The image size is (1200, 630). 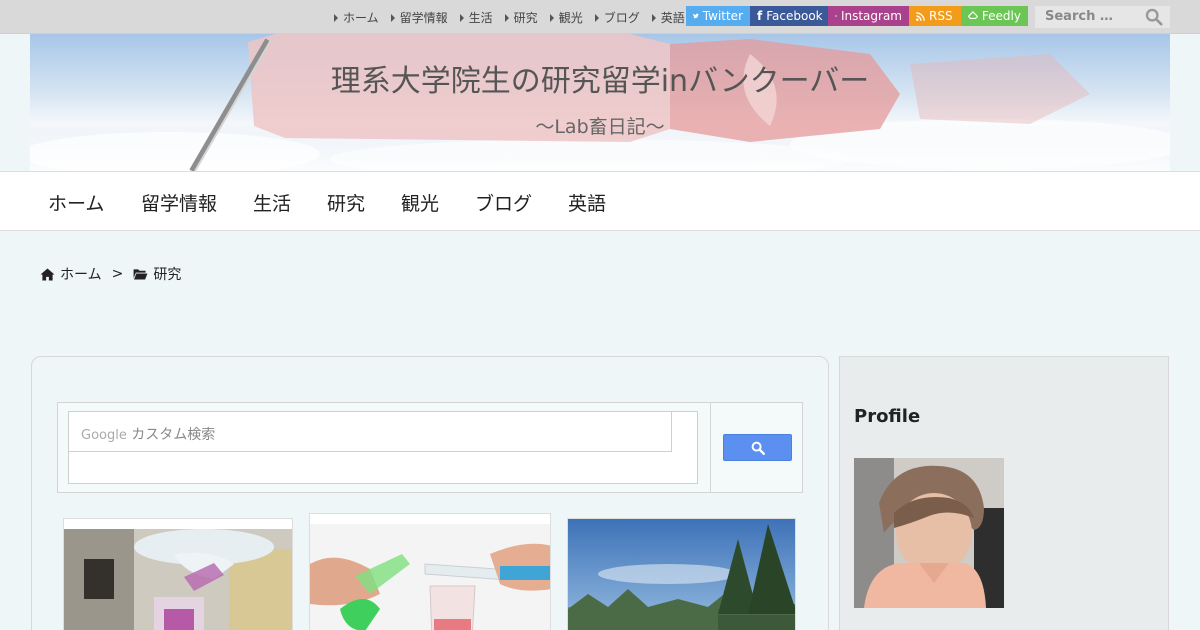 What do you see at coordinates (272, 202) in the screenshot?
I see `nav-item-life: 生活` at bounding box center [272, 202].